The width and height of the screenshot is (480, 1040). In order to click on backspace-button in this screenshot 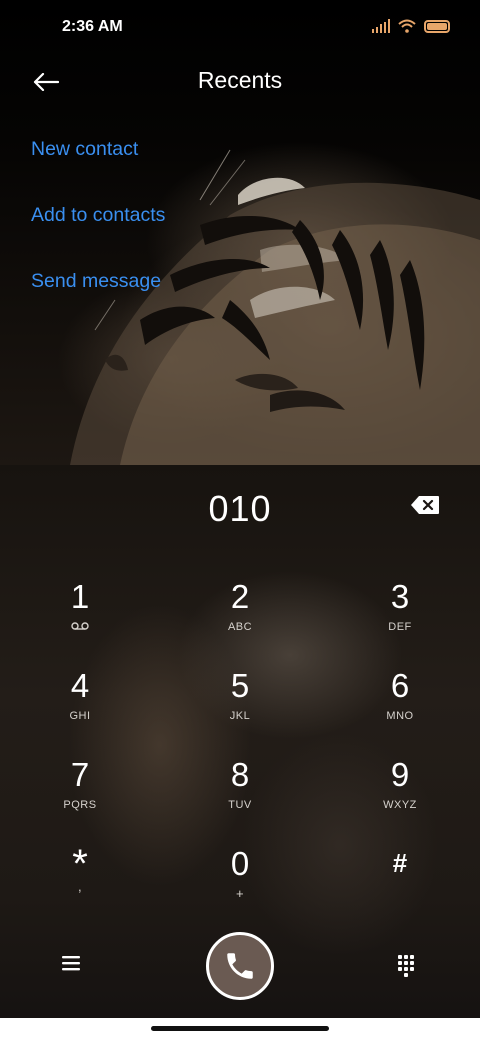, I will do `click(426, 507)`.